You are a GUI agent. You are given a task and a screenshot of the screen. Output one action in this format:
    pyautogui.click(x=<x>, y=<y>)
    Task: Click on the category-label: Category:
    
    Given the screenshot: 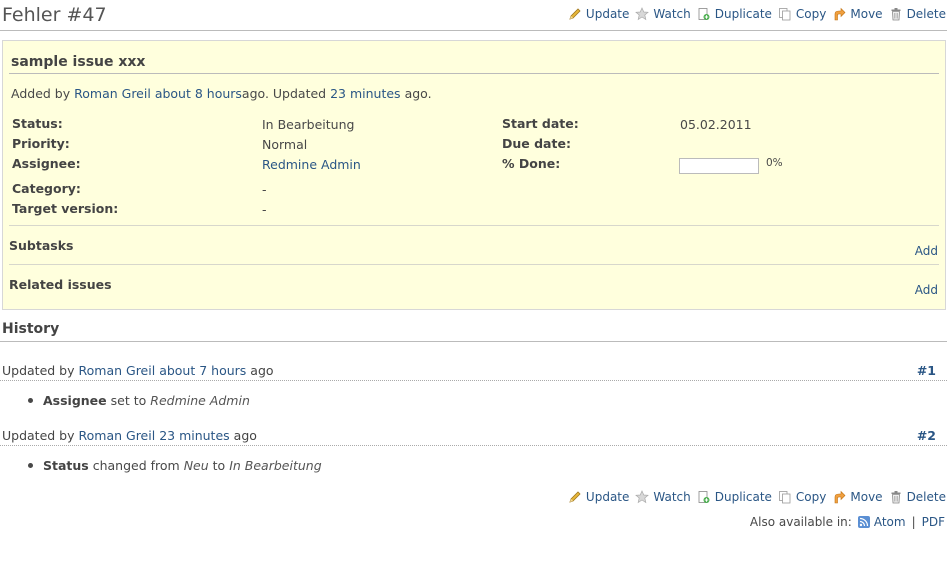 What is the action you would take?
    pyautogui.click(x=46, y=188)
    